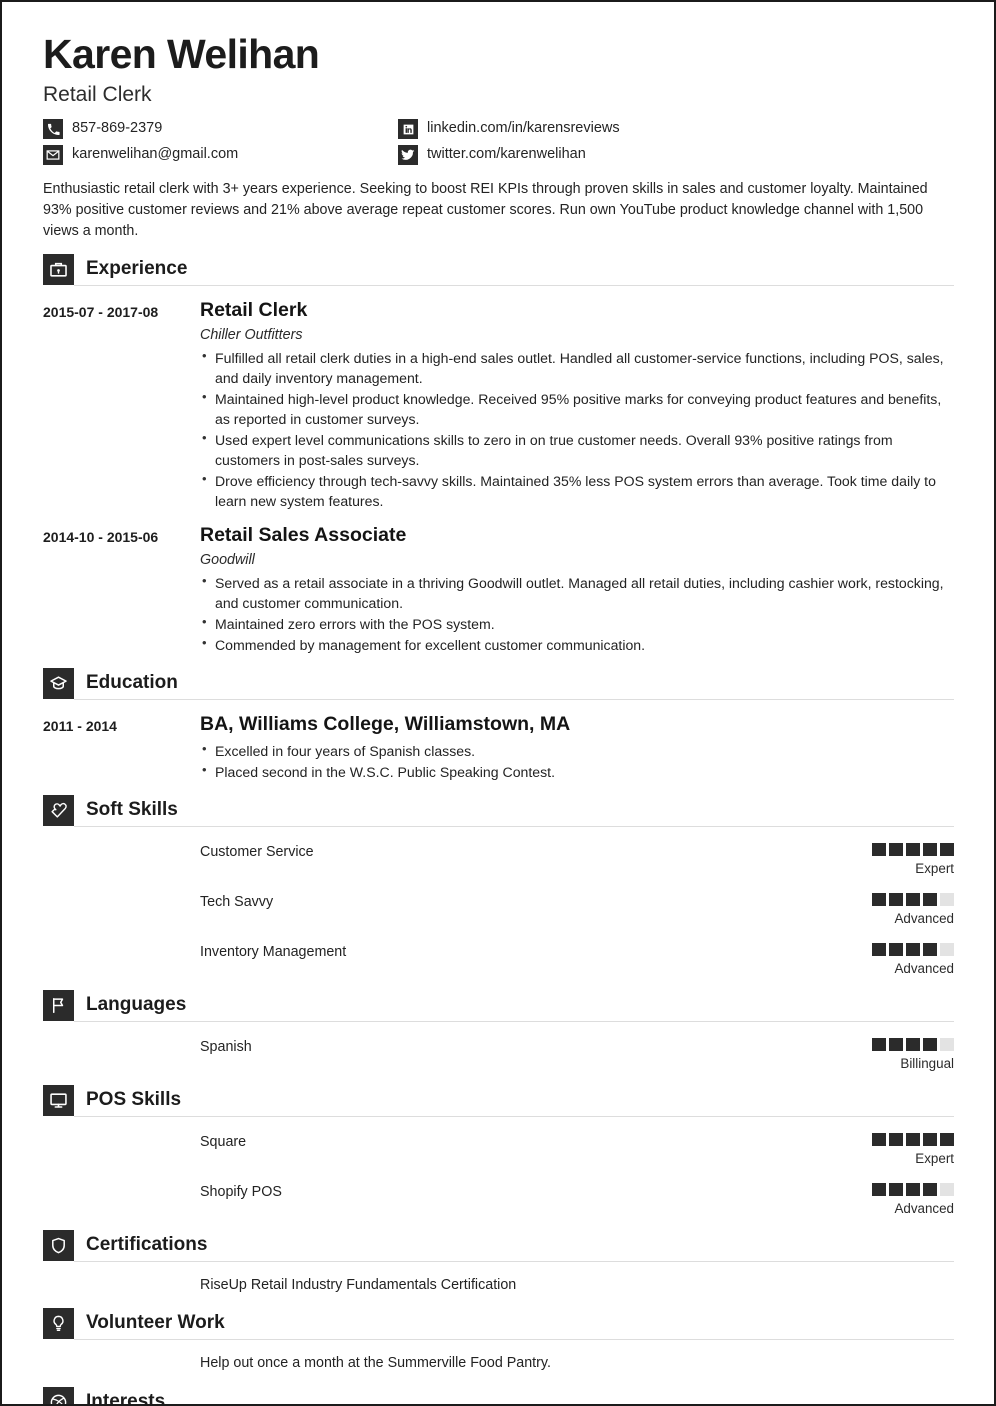 The image size is (996, 1406). Describe the element at coordinates (498, 909) in the screenshot. I see `skill-row: Tech Savvy Advanced` at that location.